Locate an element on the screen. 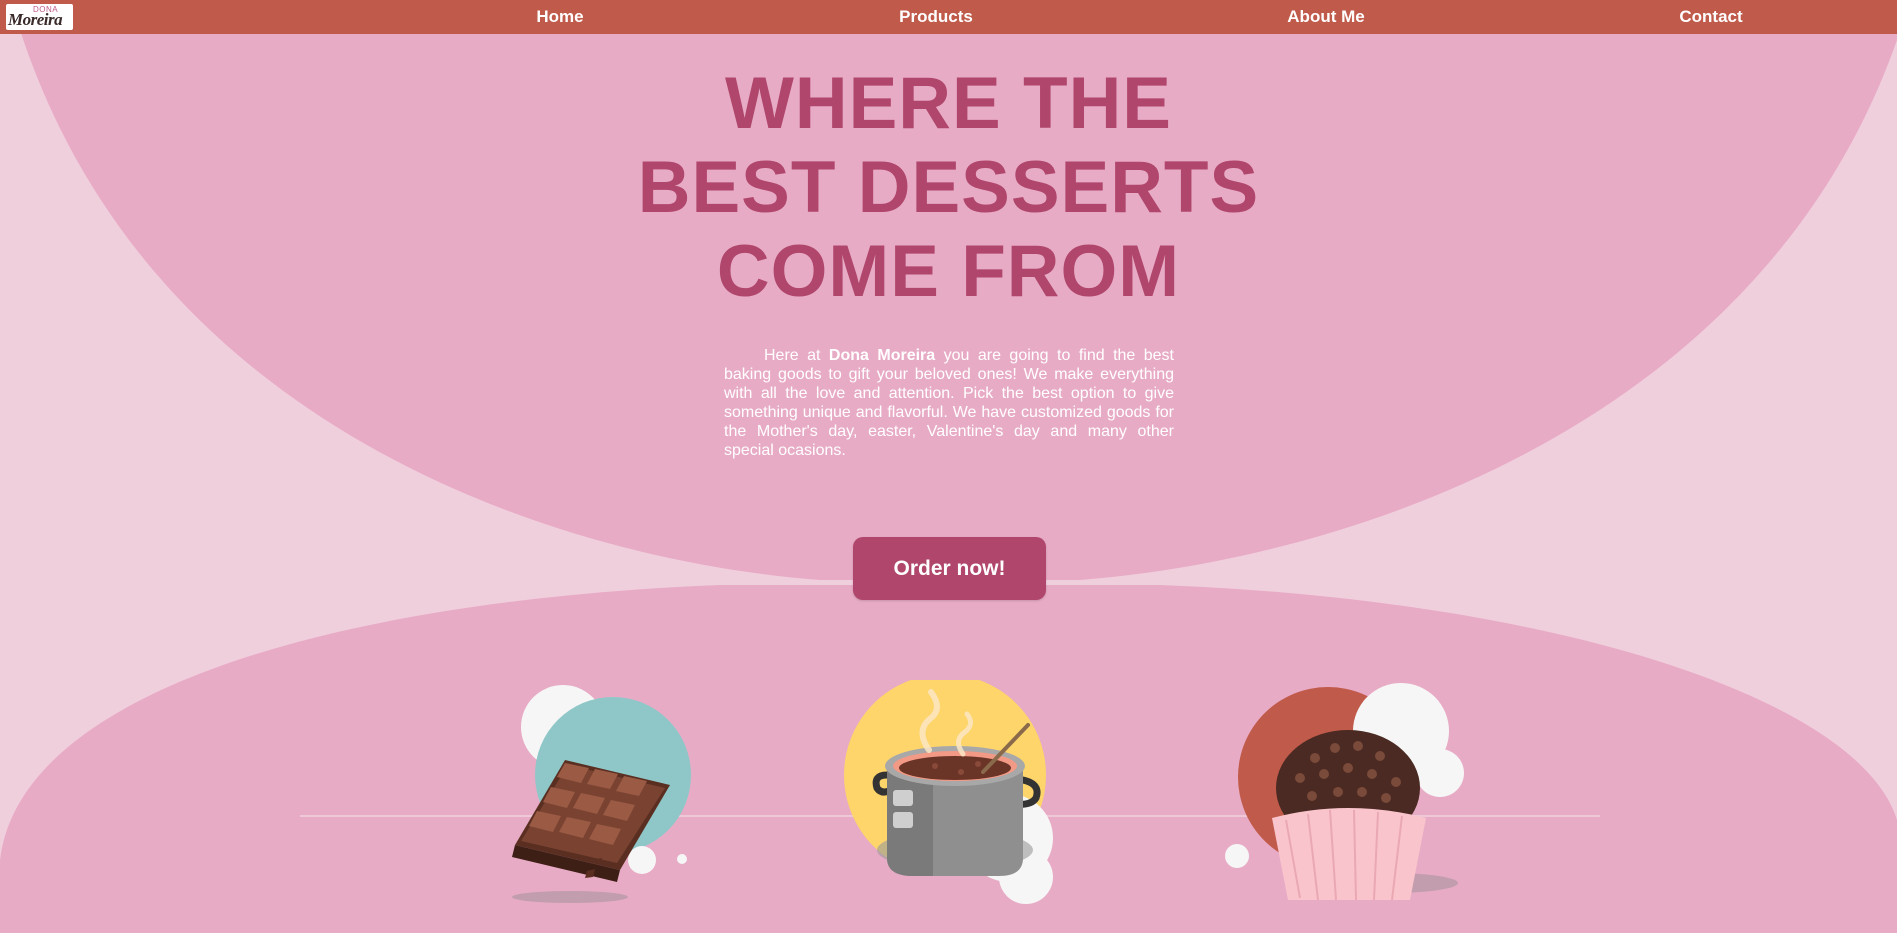 This screenshot has width=1897, height=933. hero-text-intro: Here at is located at coordinates (796, 355).